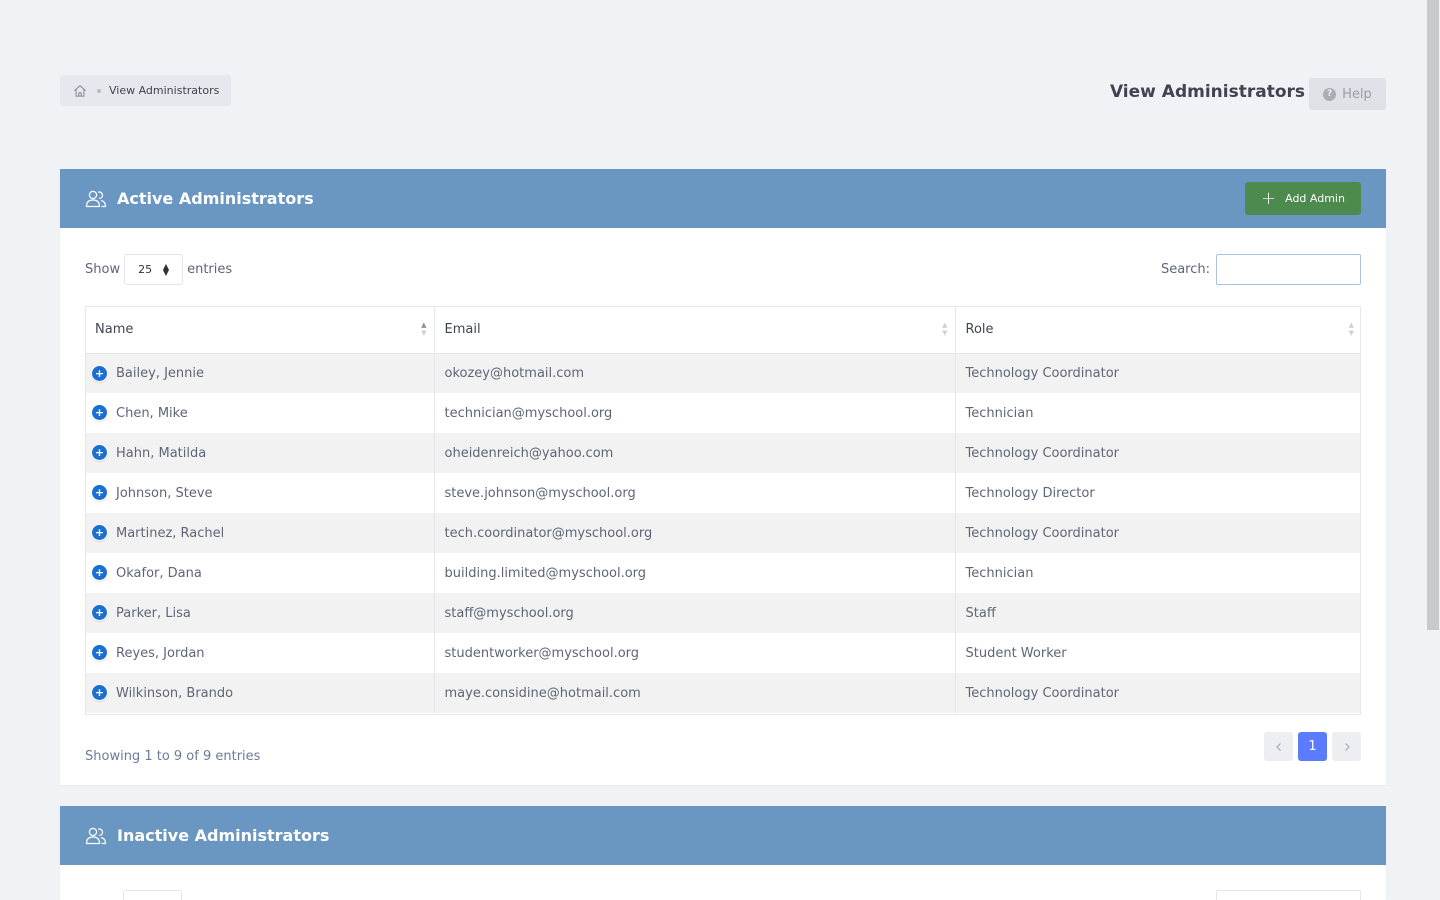  I want to click on column-header-role: Role ▲ ▼, so click(1158, 330).